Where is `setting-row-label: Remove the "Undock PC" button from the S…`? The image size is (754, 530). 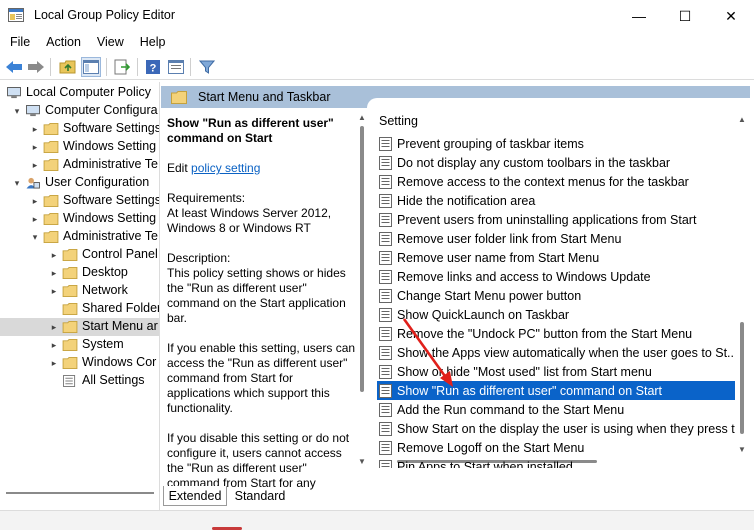 setting-row-label: Remove the "Undock PC" button from the S… is located at coordinates (545, 333).